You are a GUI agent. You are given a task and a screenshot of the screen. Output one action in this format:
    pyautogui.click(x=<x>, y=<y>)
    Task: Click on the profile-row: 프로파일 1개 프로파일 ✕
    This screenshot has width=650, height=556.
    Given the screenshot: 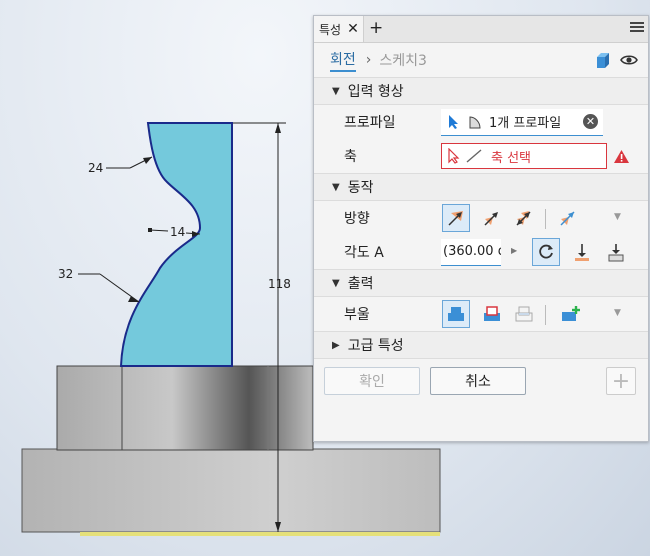 What is the action you would take?
    pyautogui.click(x=481, y=122)
    